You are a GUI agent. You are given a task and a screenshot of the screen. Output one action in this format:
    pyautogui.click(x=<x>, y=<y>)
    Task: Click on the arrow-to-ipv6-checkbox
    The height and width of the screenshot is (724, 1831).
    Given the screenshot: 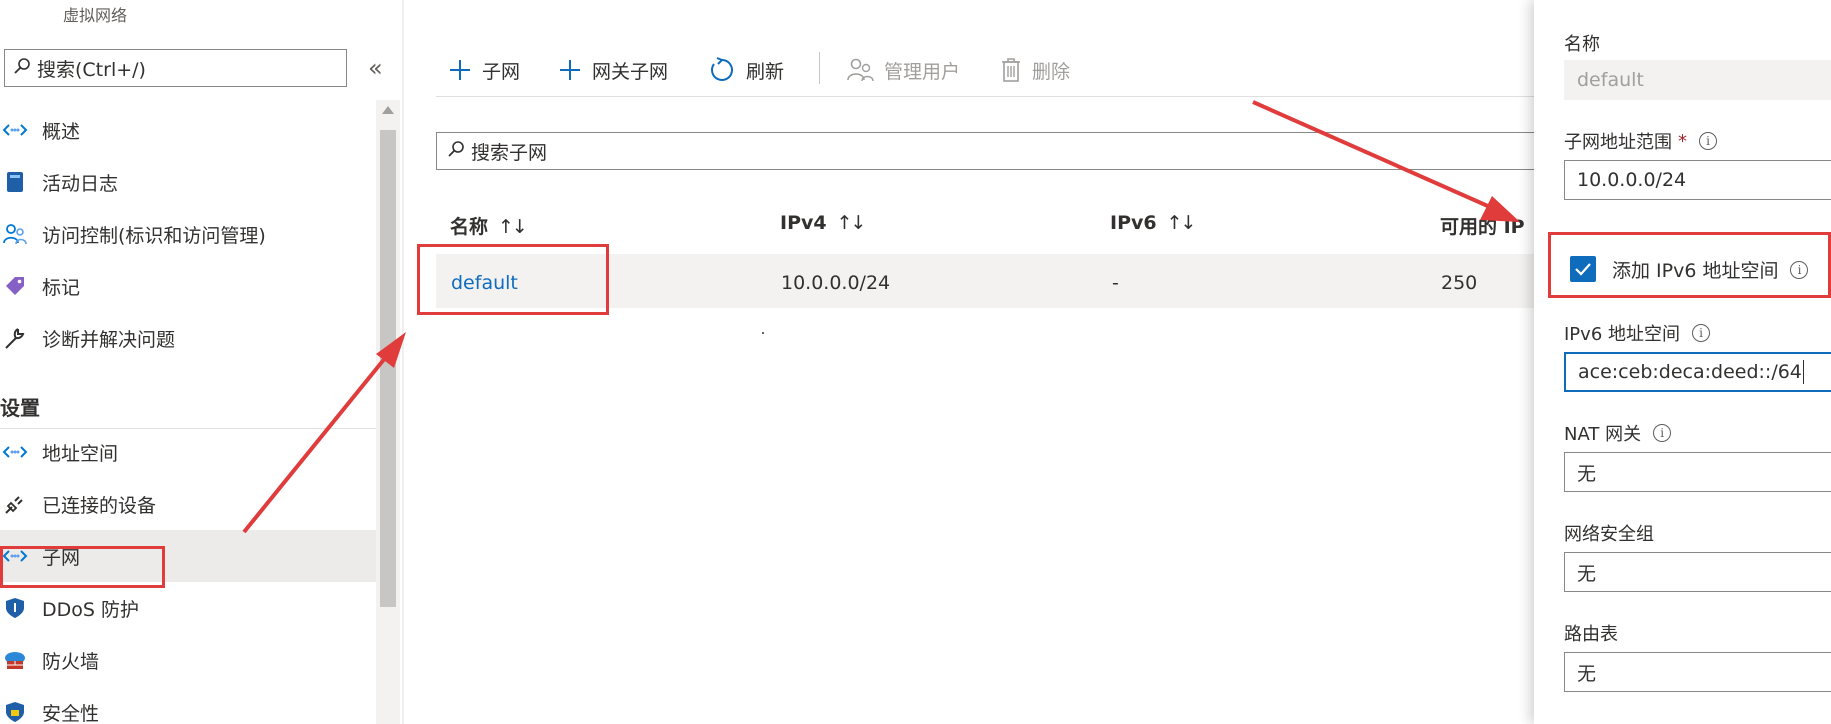 What is the action you would take?
    pyautogui.click(x=1371, y=154)
    